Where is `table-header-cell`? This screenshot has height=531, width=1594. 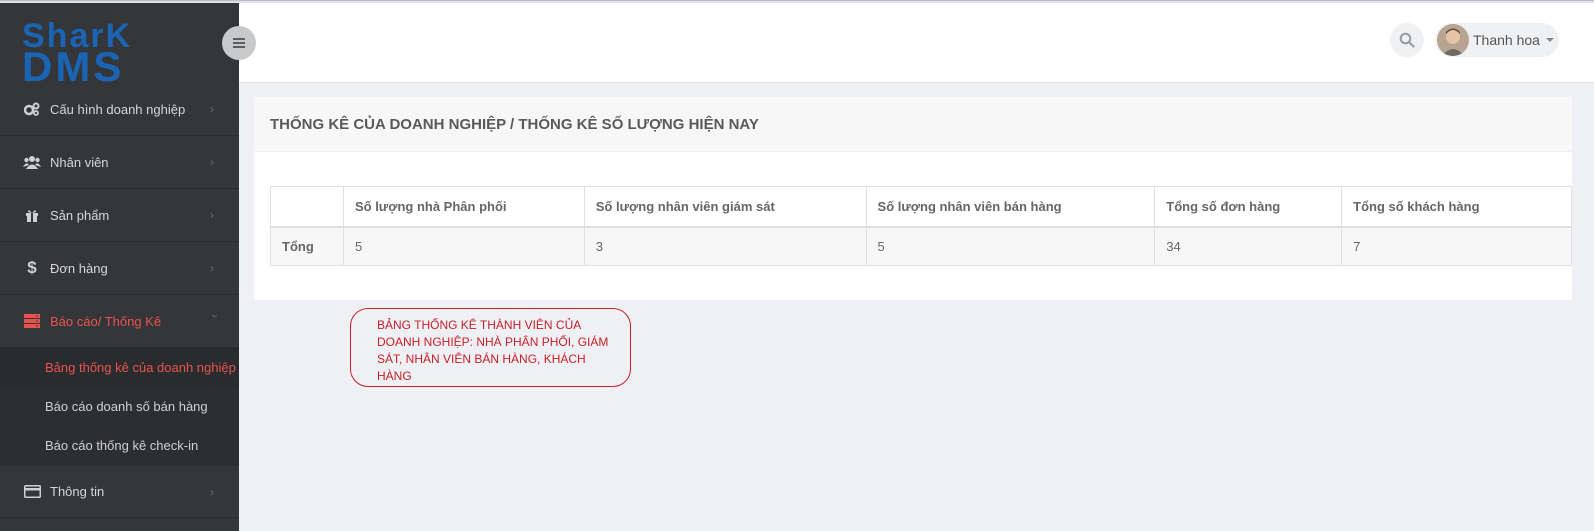
table-header-cell is located at coordinates (307, 207).